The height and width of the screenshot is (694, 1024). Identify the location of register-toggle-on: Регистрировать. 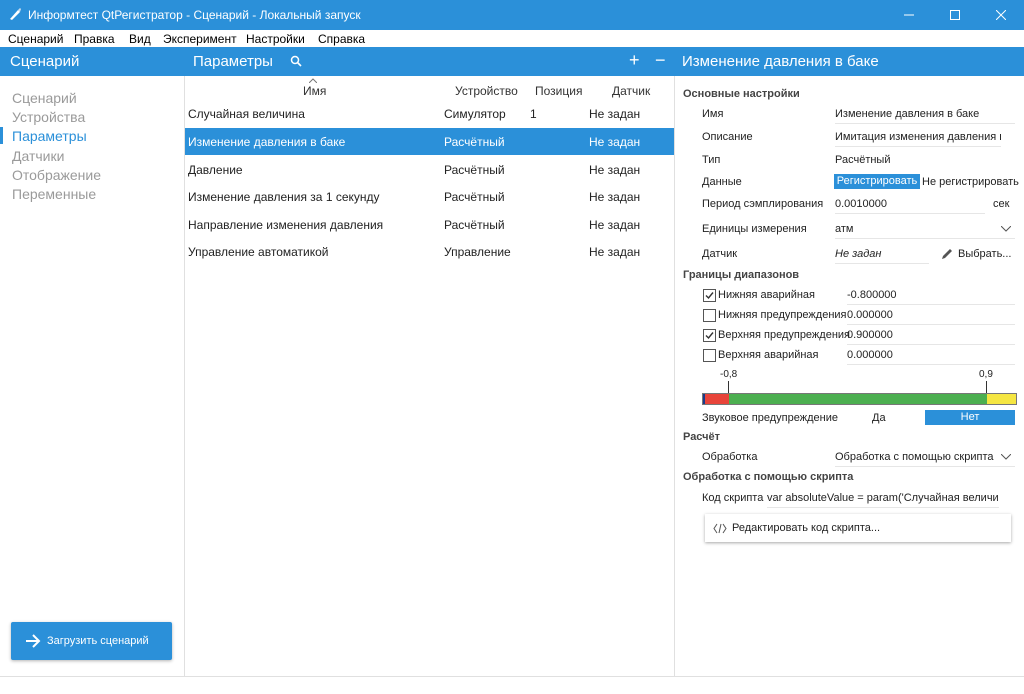
(877, 181).